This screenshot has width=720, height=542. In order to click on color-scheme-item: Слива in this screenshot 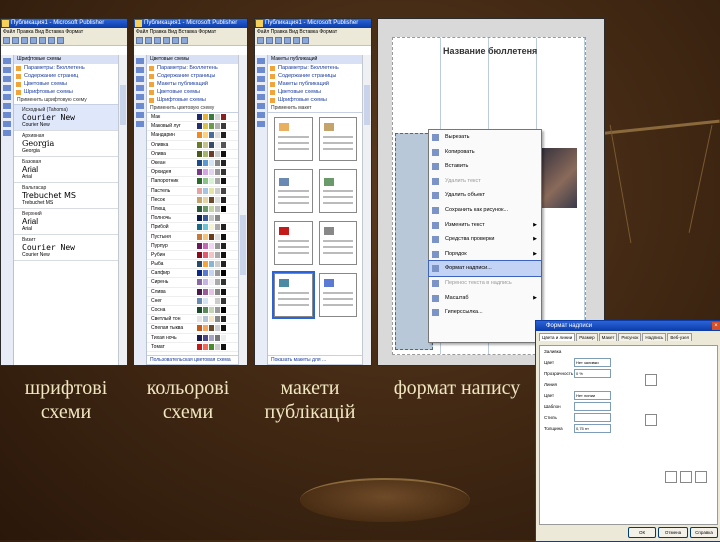, I will do `click(193, 292)`.